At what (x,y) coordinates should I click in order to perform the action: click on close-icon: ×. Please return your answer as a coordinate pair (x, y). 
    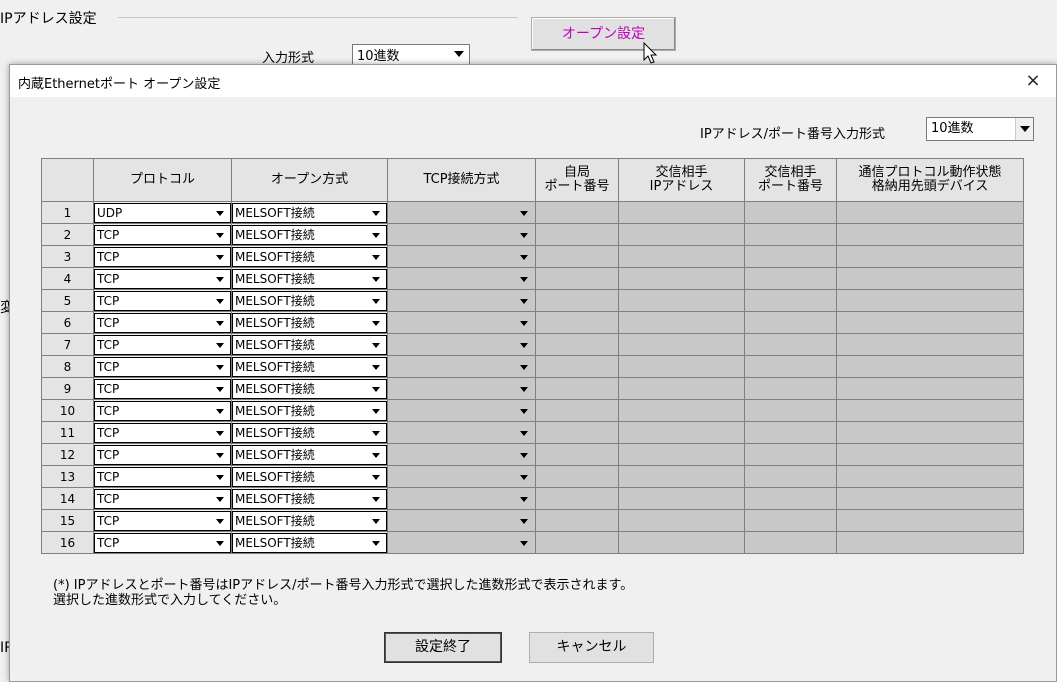
    Looking at the image, I should click on (1033, 81).